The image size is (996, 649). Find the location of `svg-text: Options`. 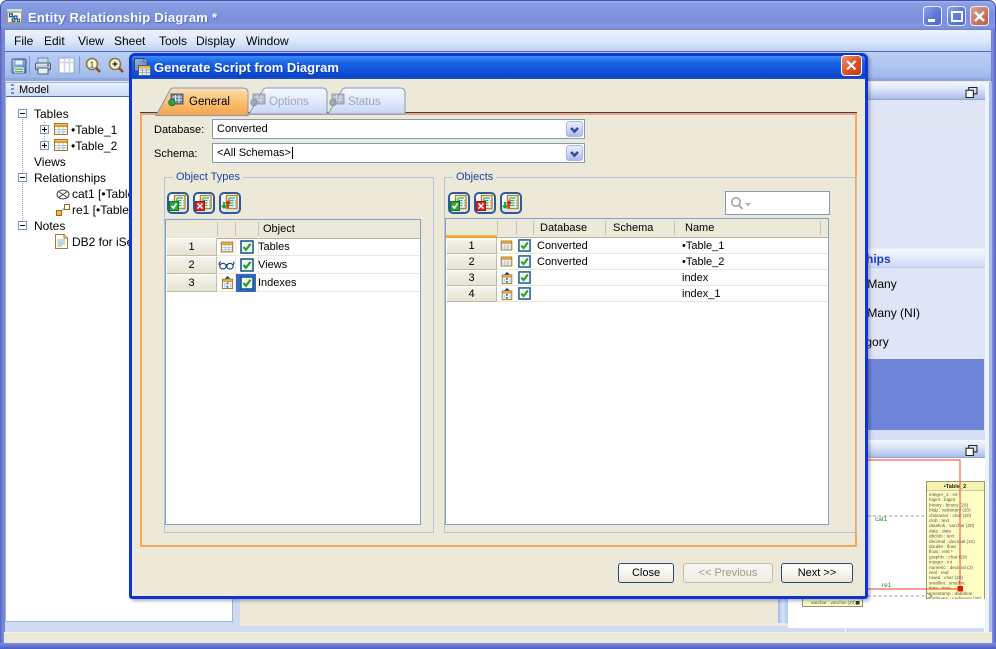

svg-text: Options is located at coordinates (289, 102).